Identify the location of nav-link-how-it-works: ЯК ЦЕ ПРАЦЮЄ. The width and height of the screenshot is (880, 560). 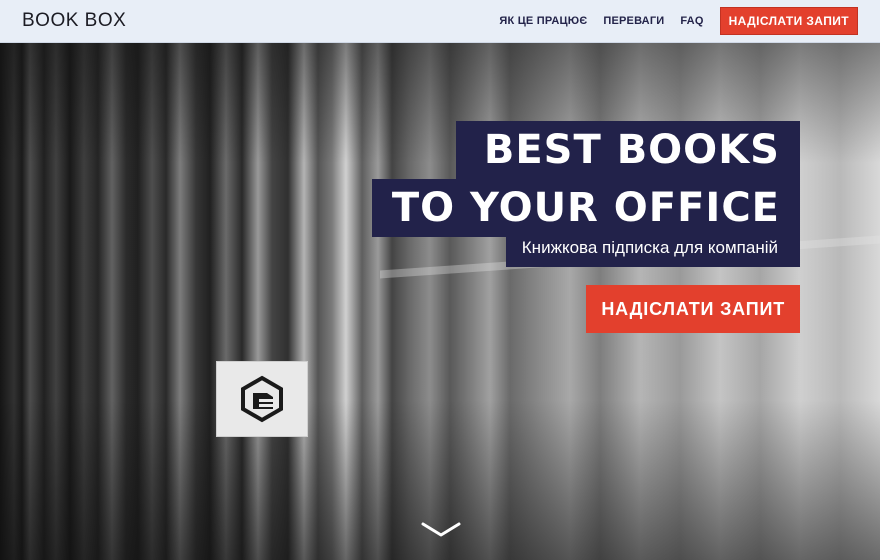
(543, 21).